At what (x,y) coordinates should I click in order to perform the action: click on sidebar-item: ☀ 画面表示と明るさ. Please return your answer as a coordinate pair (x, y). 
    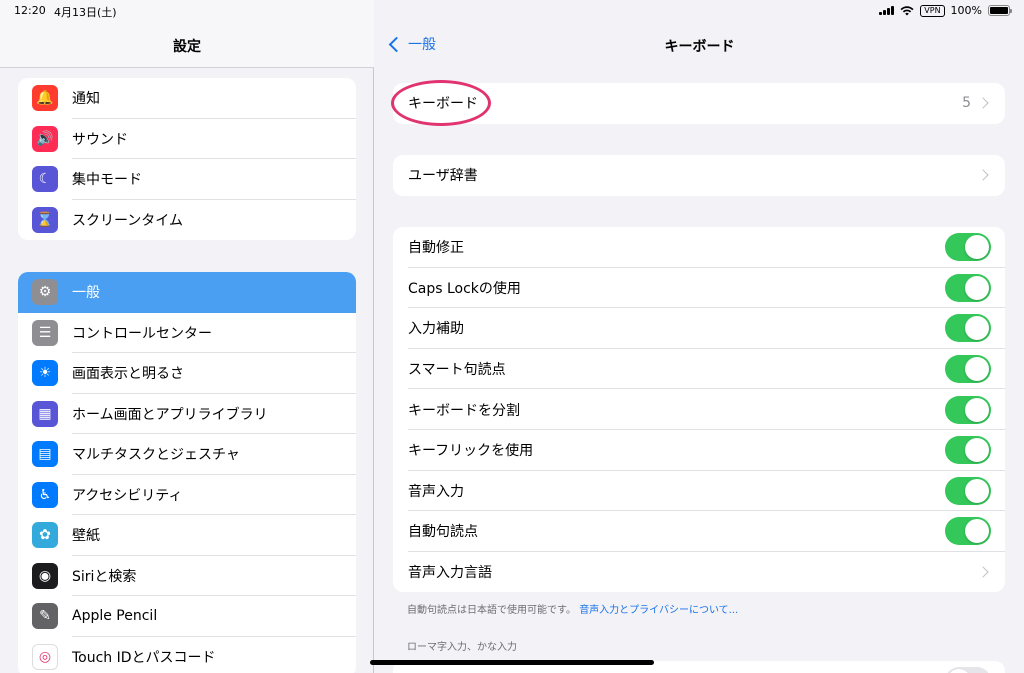
    Looking at the image, I should click on (187, 373).